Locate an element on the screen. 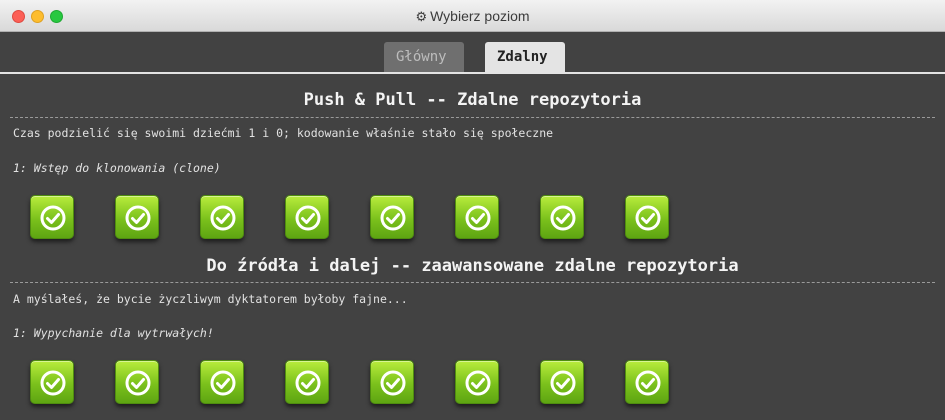 Image resolution: width=945 pixels, height=420 pixels. gear-icon: ⚙ is located at coordinates (421, 16).